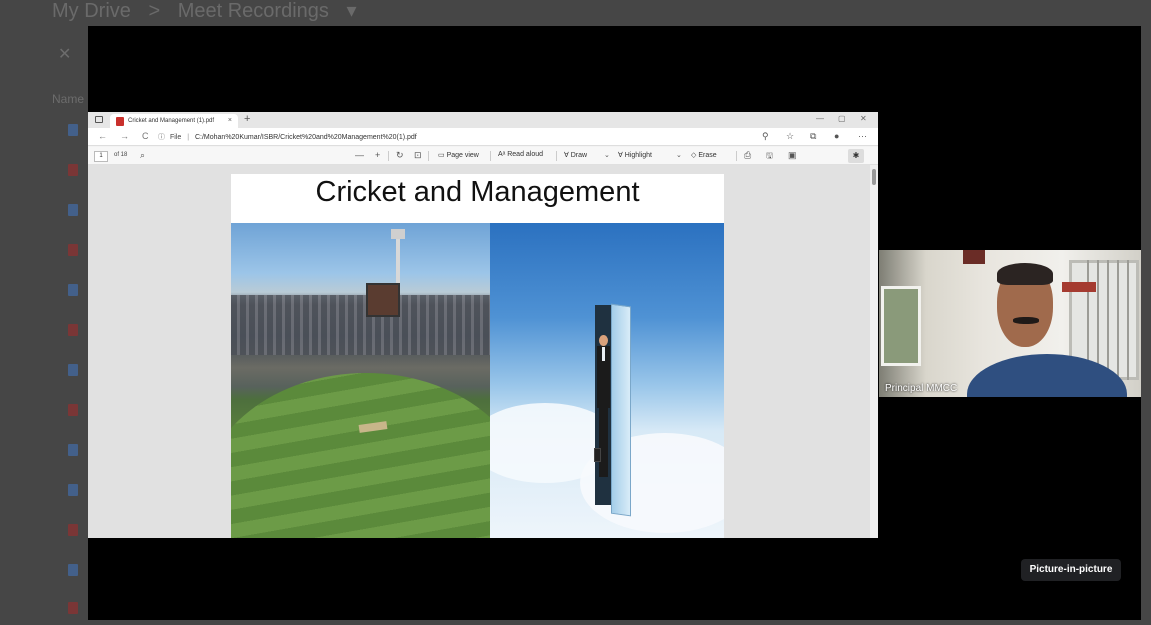 The height and width of the screenshot is (625, 1151). I want to click on page-view-button: ▭ Page view, so click(458, 155).